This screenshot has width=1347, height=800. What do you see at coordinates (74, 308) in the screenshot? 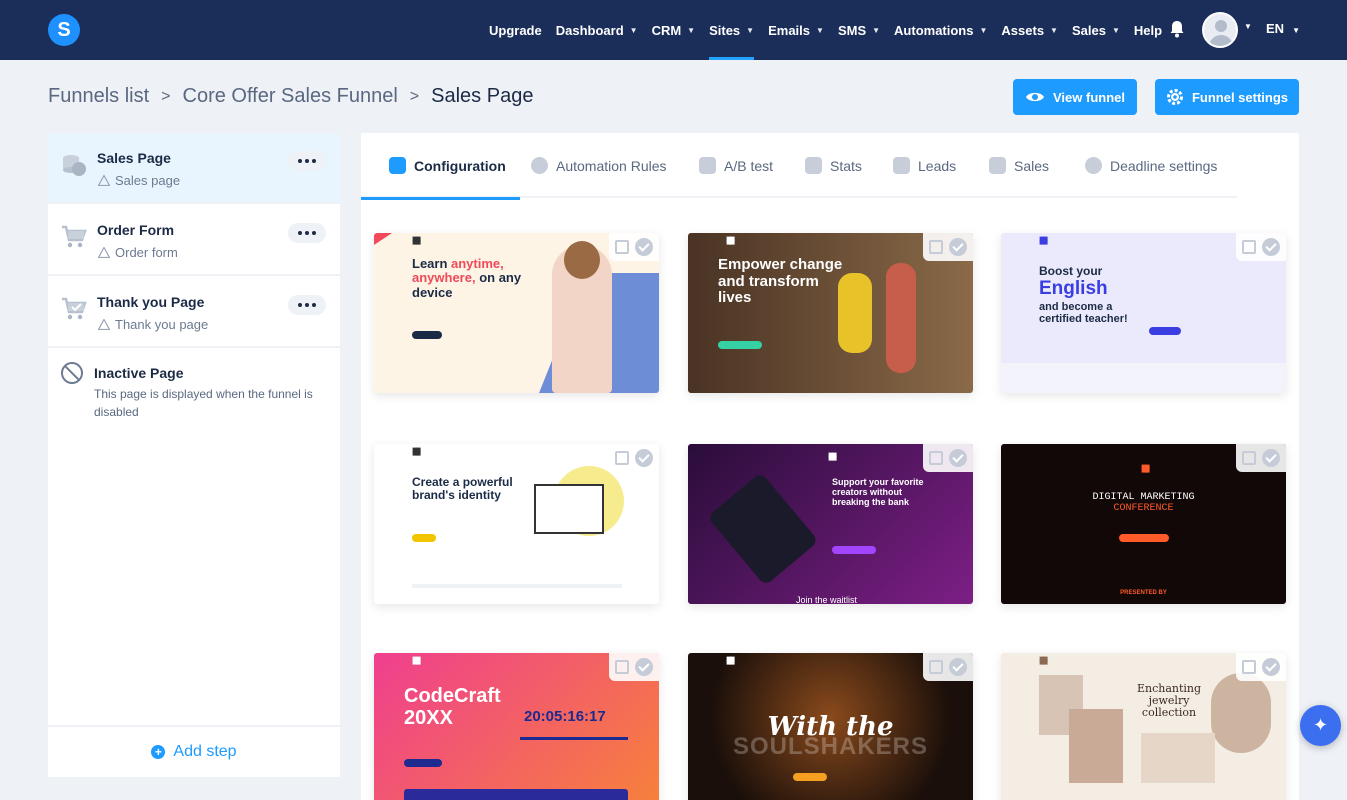
I see `cart-check-icon` at bounding box center [74, 308].